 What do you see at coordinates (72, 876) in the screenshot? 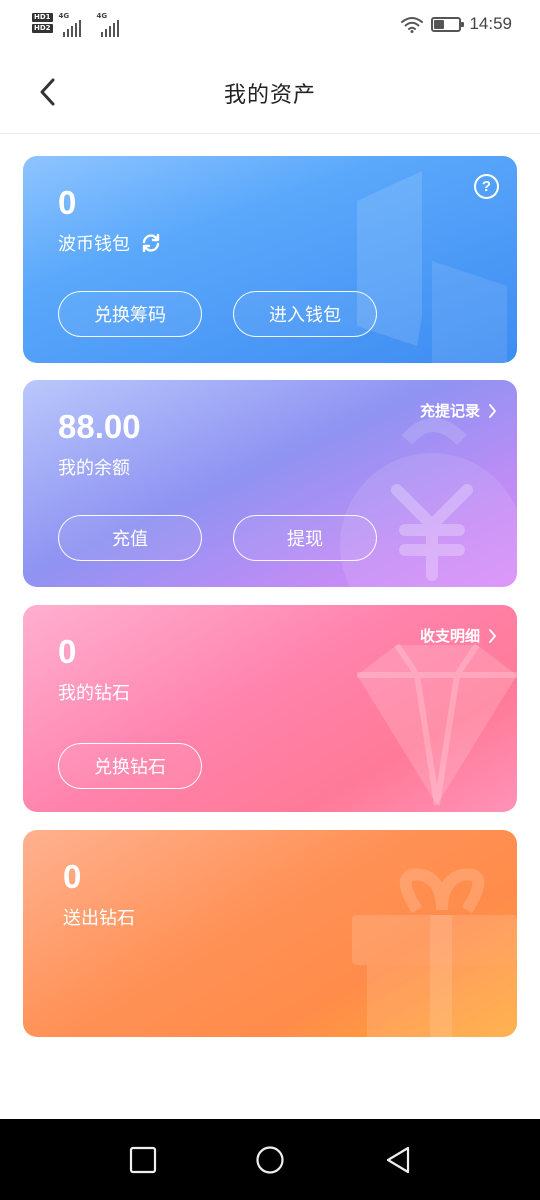
I see `sent-amount: 0` at bounding box center [72, 876].